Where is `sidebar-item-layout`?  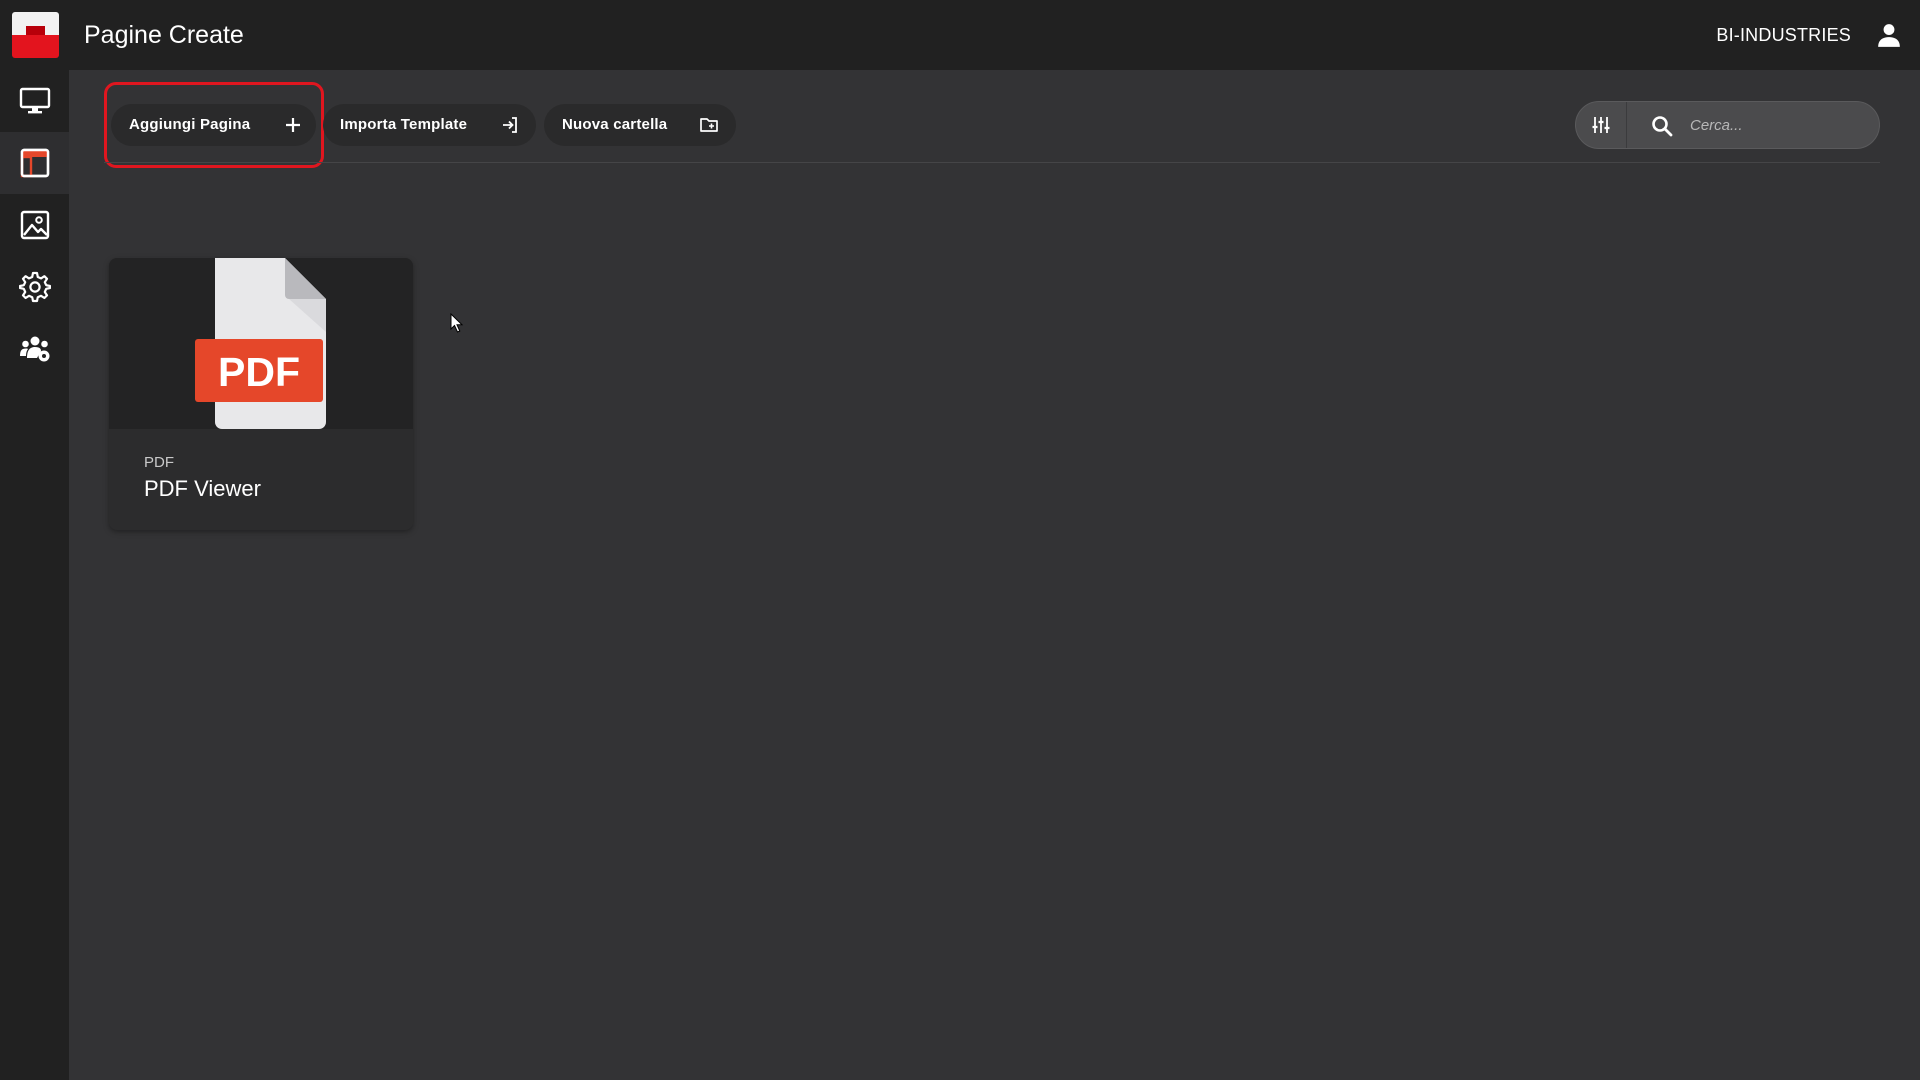
sidebar-item-layout is located at coordinates (34, 163).